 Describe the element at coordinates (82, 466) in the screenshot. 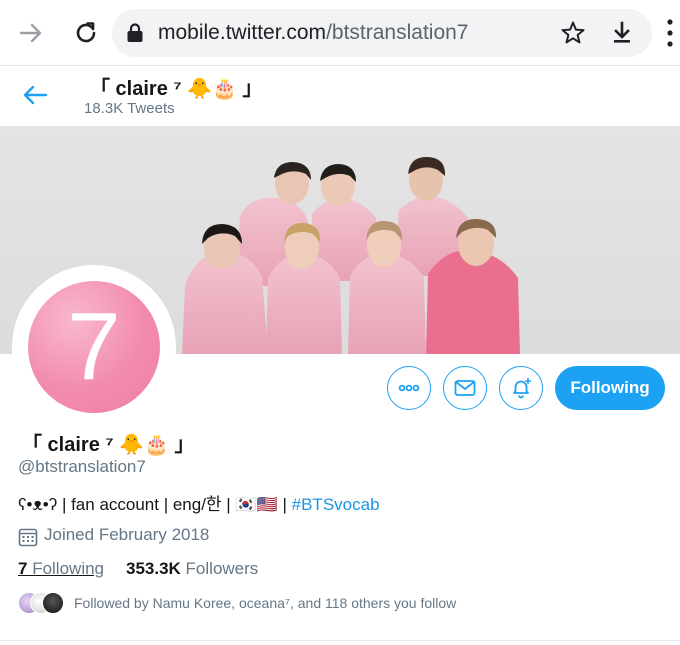

I see `profile-handle: @btstranslation7` at that location.